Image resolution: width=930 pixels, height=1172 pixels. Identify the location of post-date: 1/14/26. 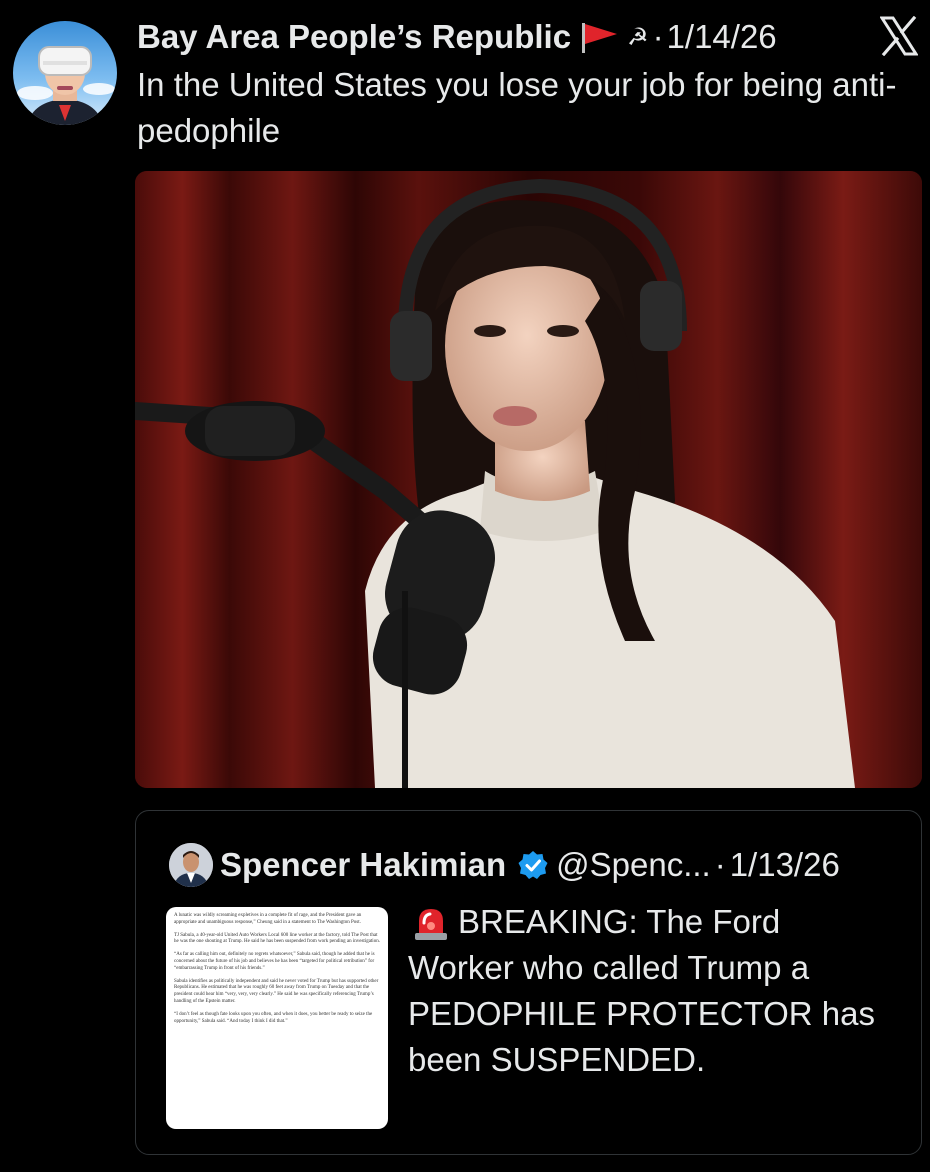
(722, 37).